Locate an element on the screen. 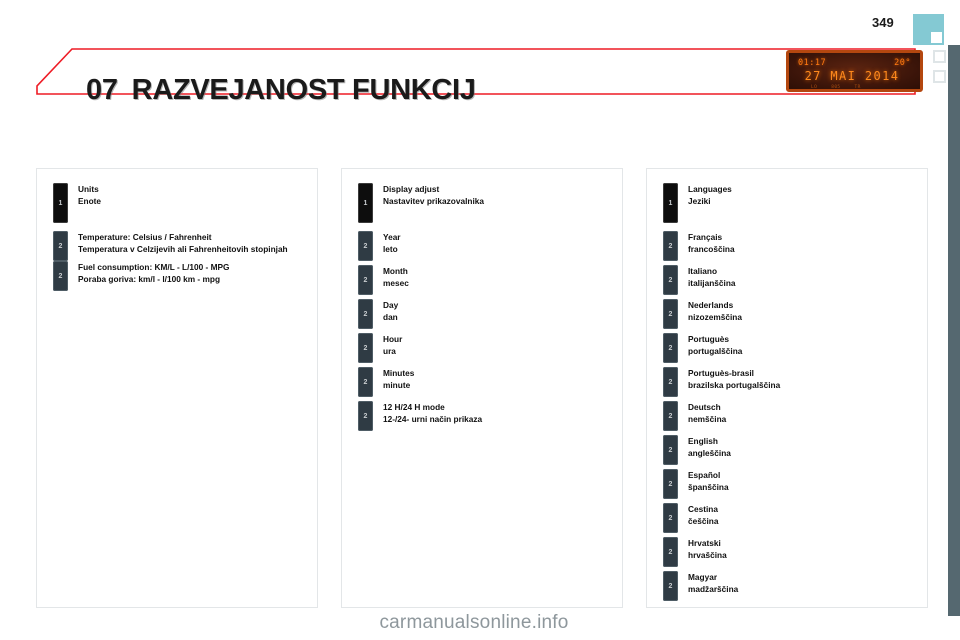  list-item-label-primary: Portuguès is located at coordinates (709, 339).